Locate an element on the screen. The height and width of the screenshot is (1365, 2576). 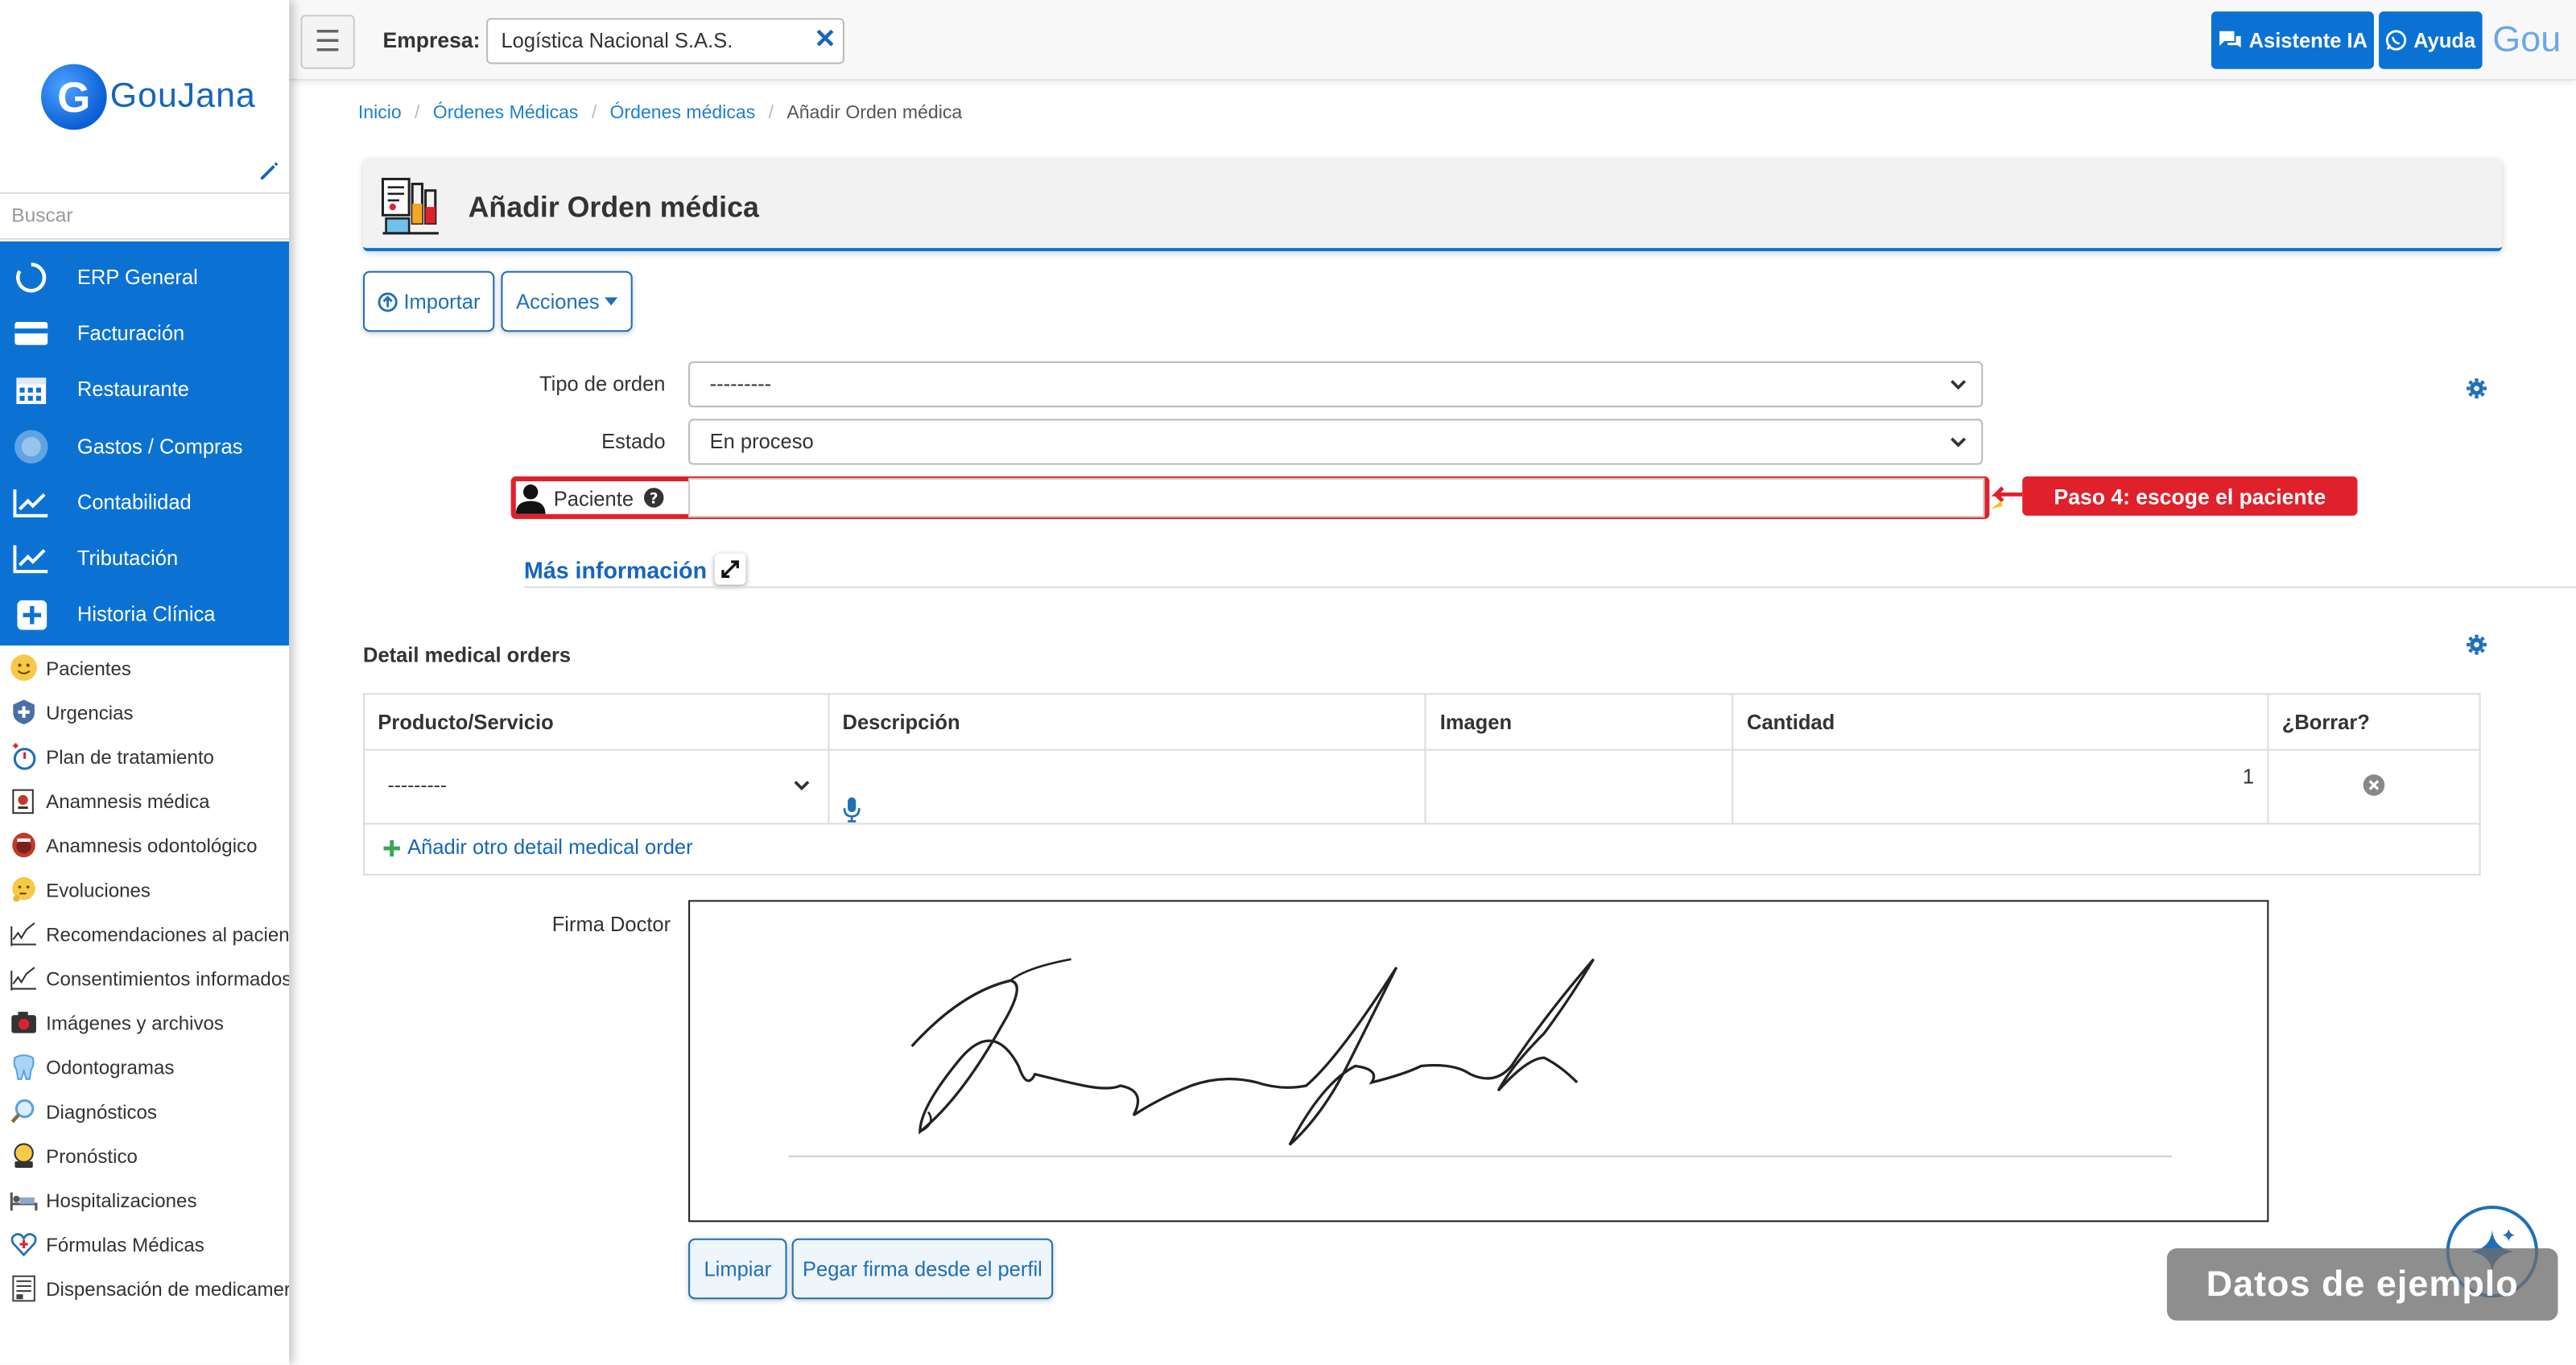
app-logo: G GouJana is located at coordinates (148, 97).